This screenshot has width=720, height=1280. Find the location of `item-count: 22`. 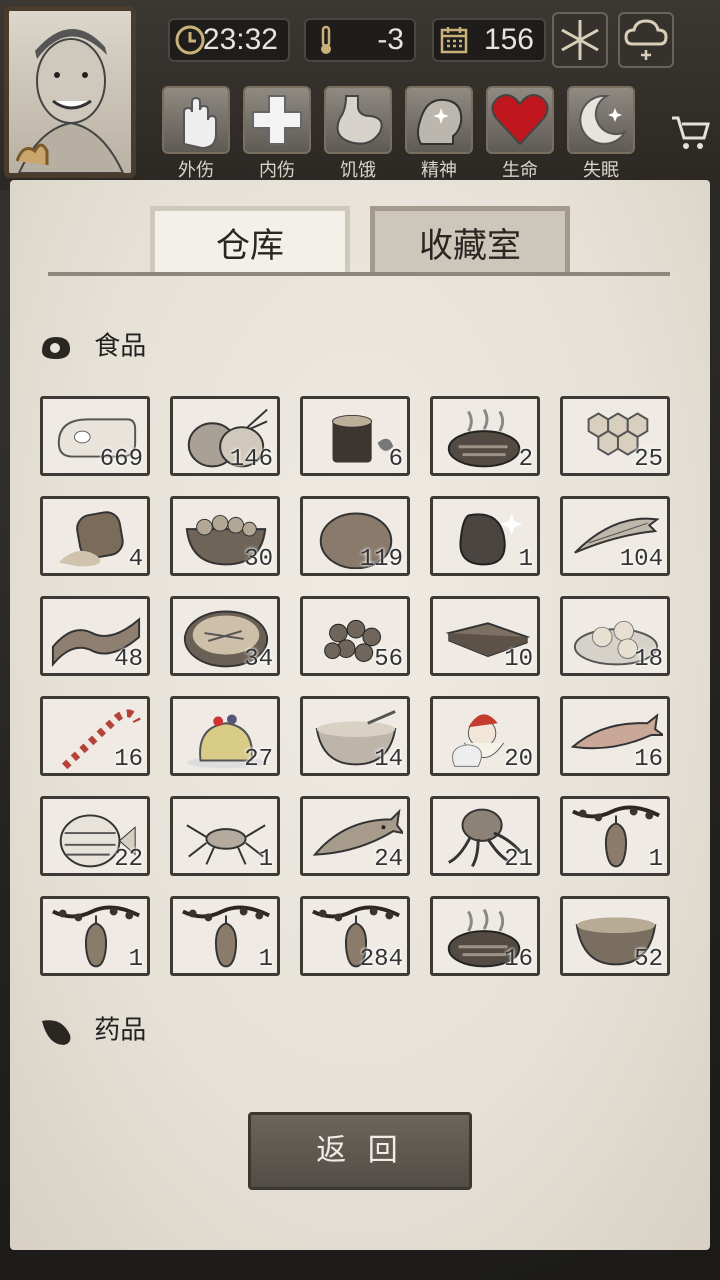

item-count: 22 is located at coordinates (128, 859).